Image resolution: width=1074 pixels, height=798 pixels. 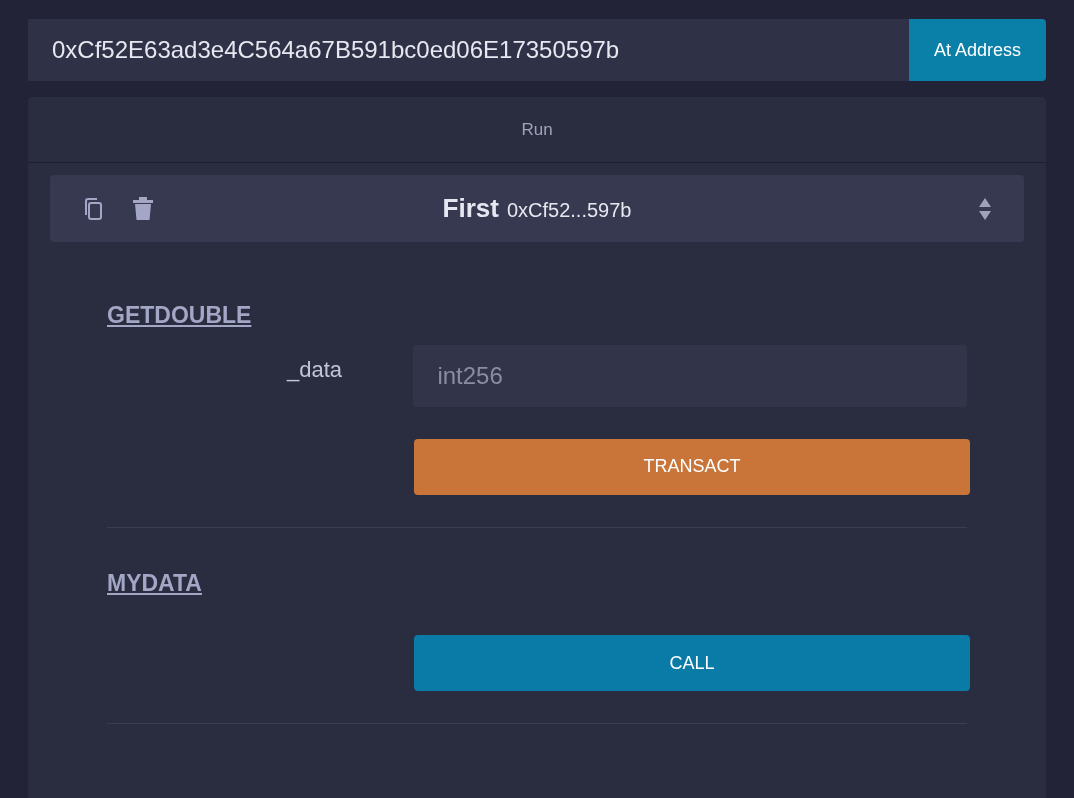 I want to click on trash-icon, so click(x=143, y=208).